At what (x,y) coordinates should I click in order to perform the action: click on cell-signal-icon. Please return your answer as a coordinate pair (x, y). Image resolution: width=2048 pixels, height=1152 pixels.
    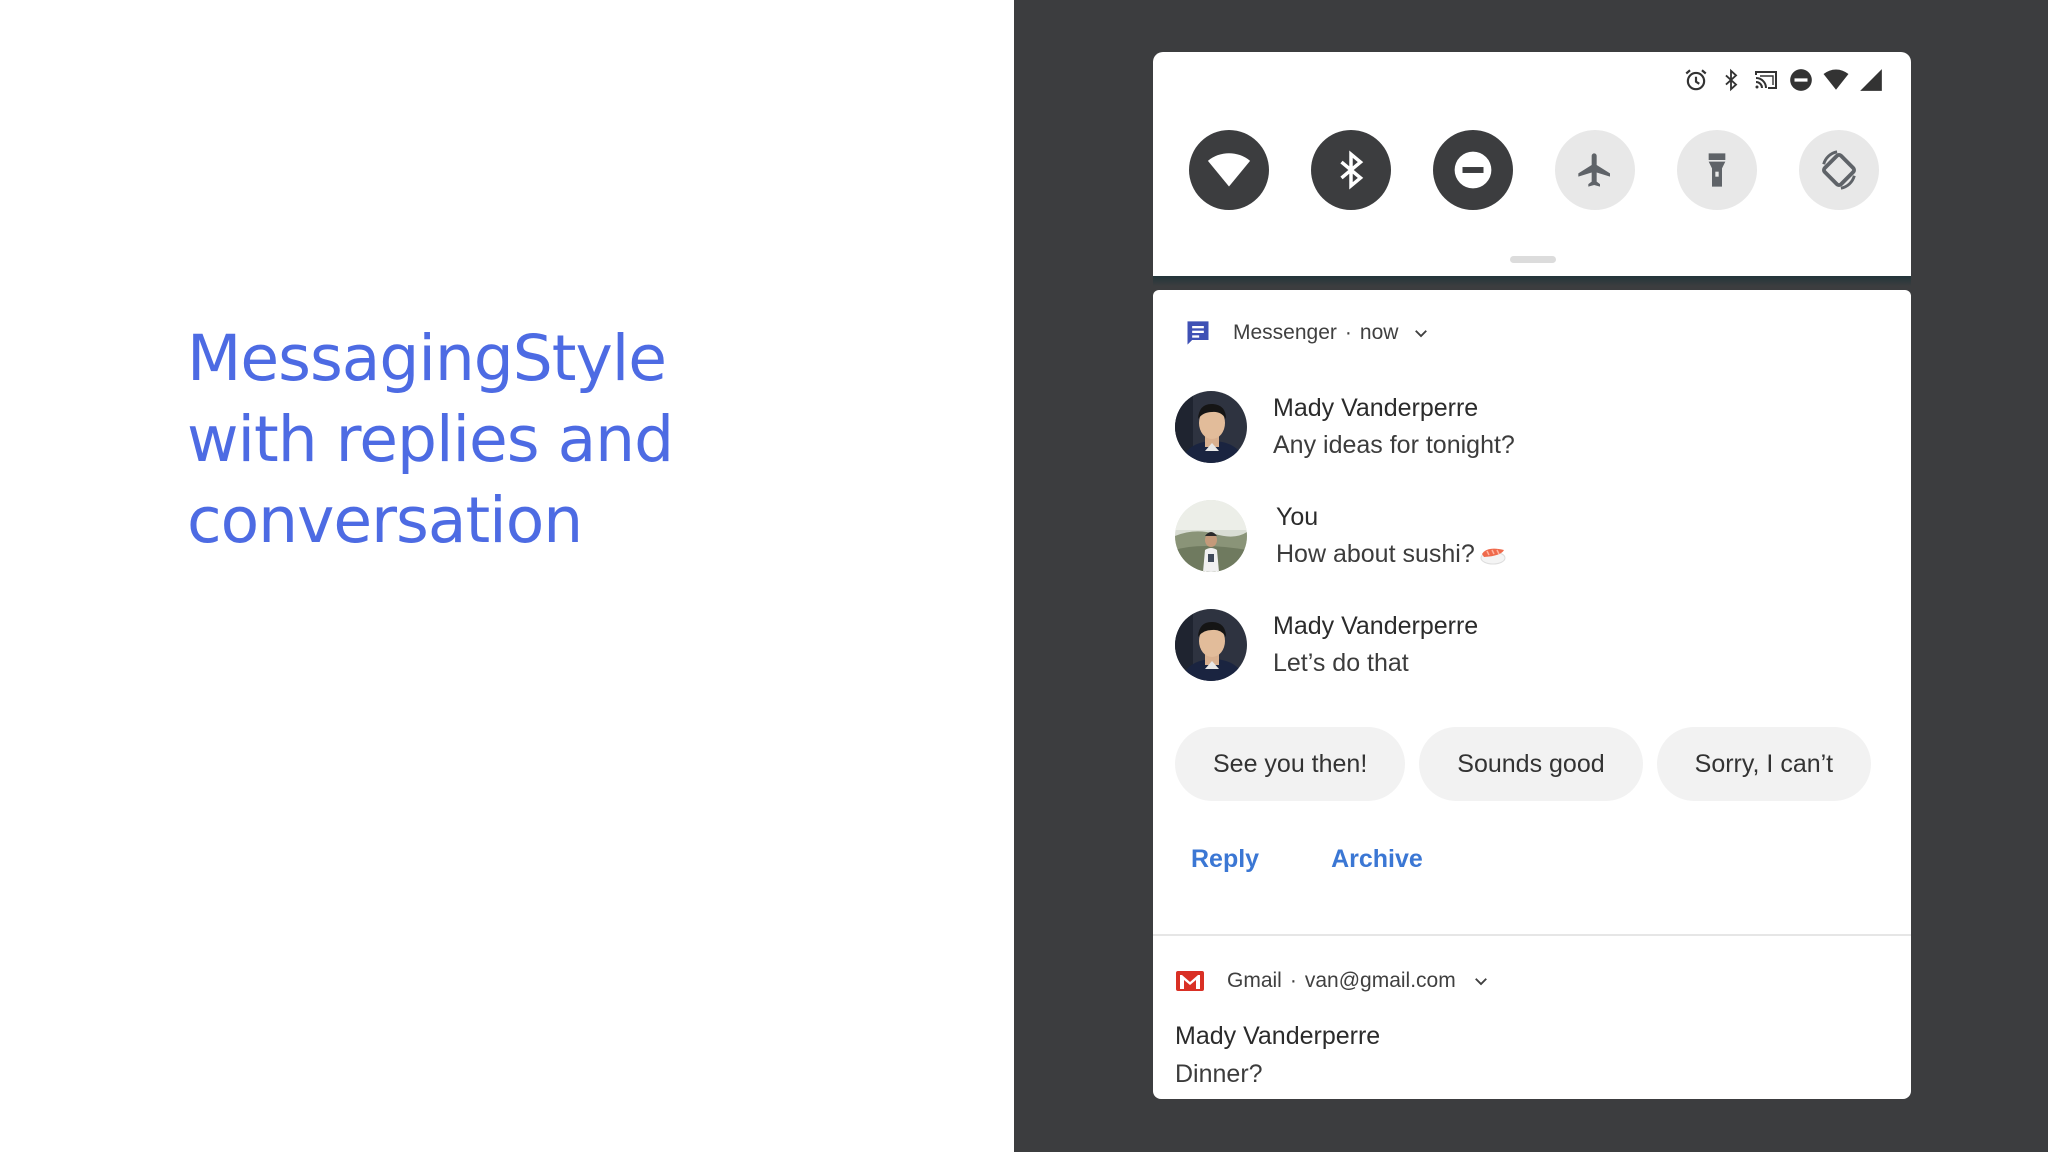
    Looking at the image, I should click on (1871, 80).